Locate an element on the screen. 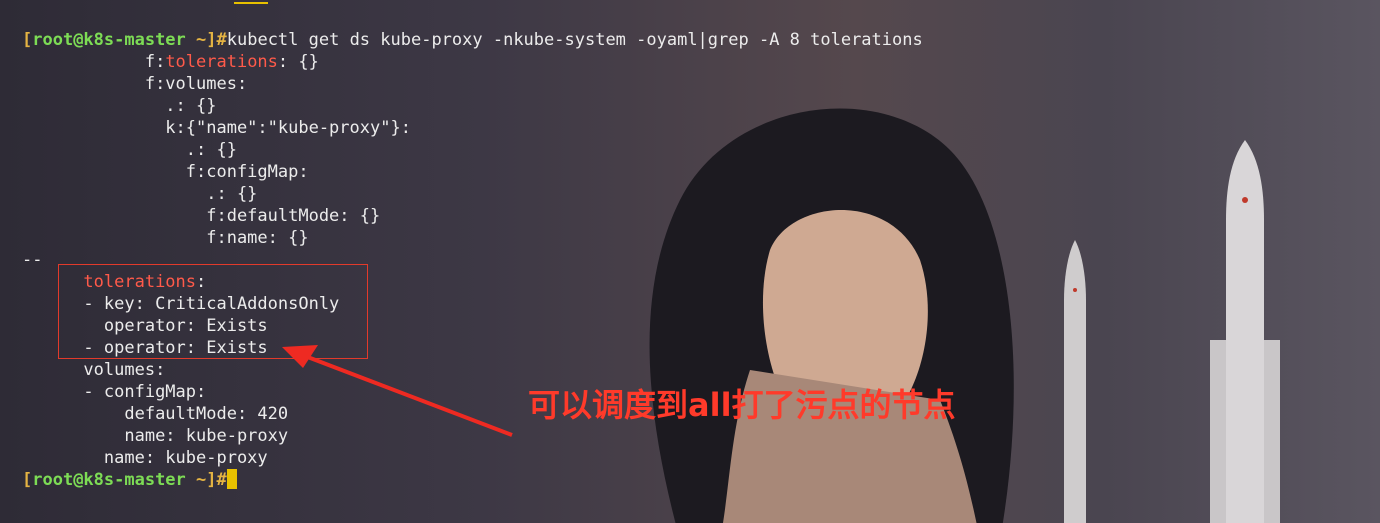 The height and width of the screenshot is (523, 1380). annotation-text: 可以调度到all打了污点的节点 is located at coordinates (742, 405).